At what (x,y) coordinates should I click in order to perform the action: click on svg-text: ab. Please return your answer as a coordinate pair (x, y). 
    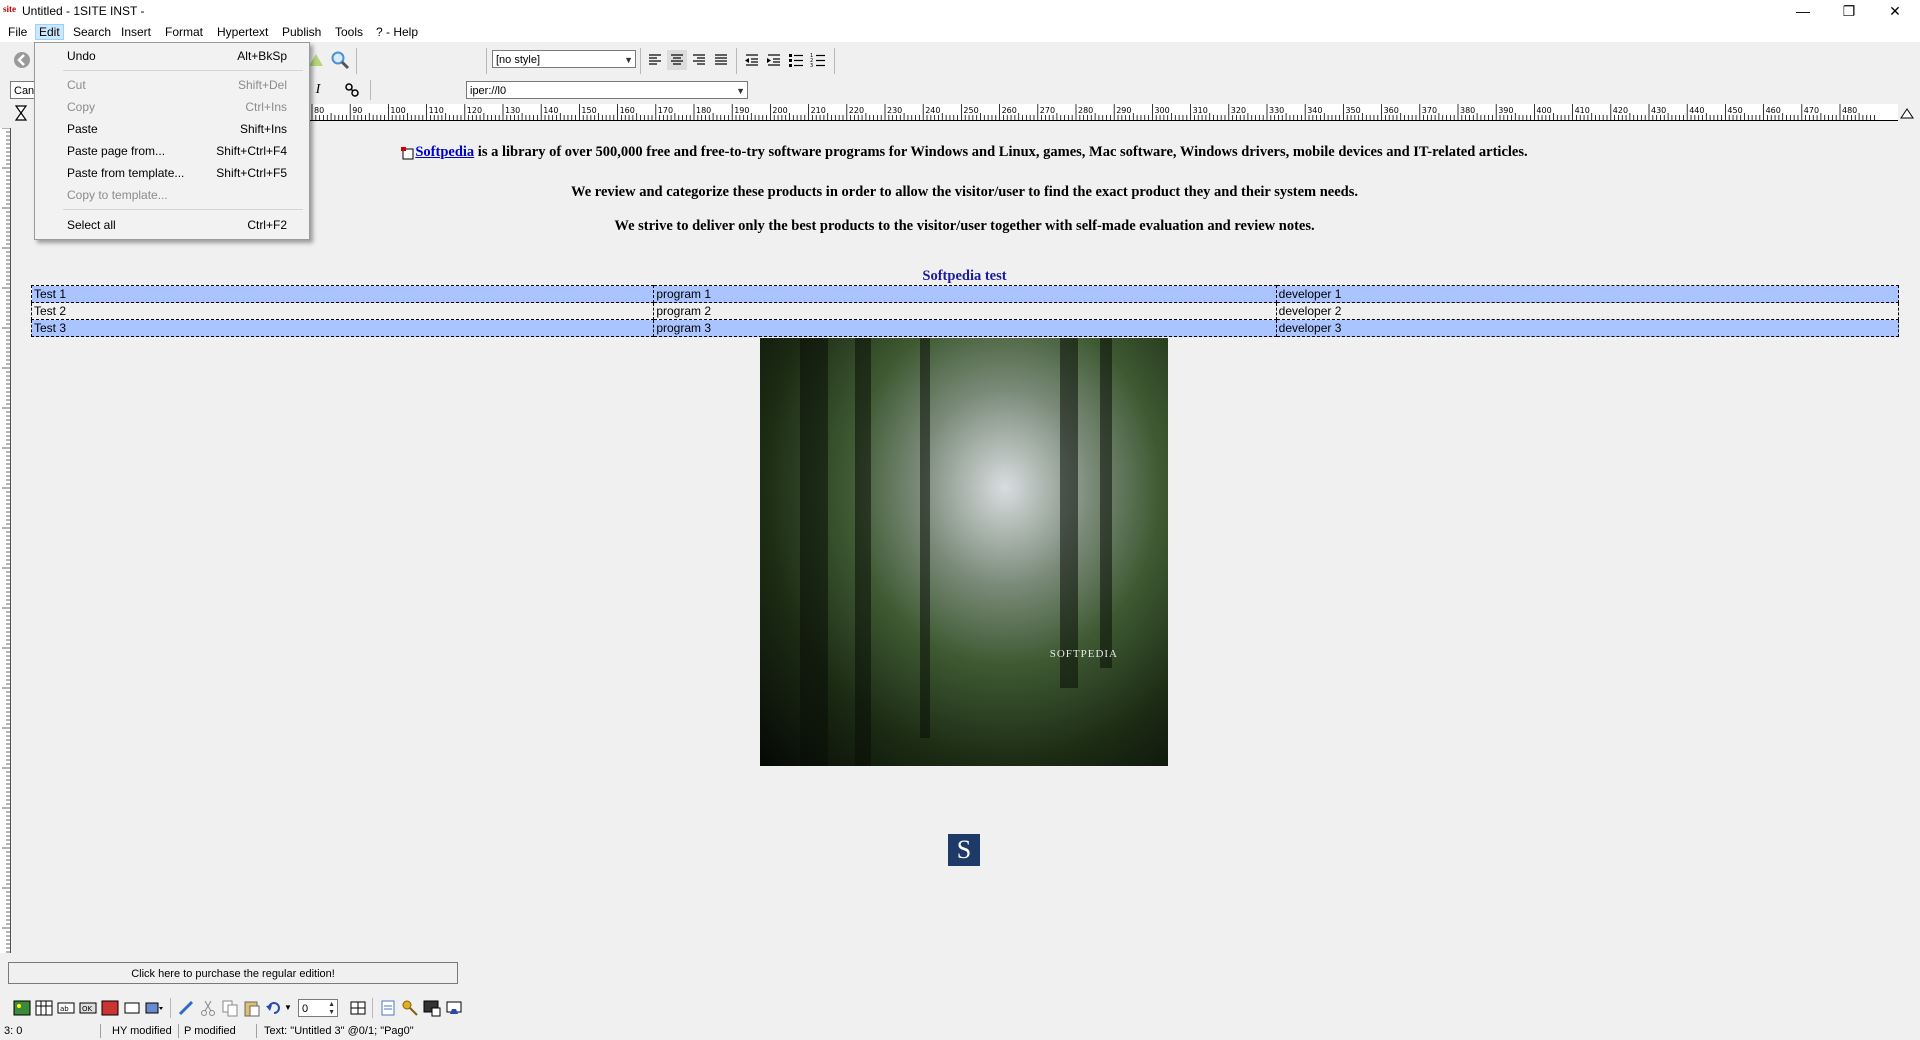
    Looking at the image, I should click on (64, 1009).